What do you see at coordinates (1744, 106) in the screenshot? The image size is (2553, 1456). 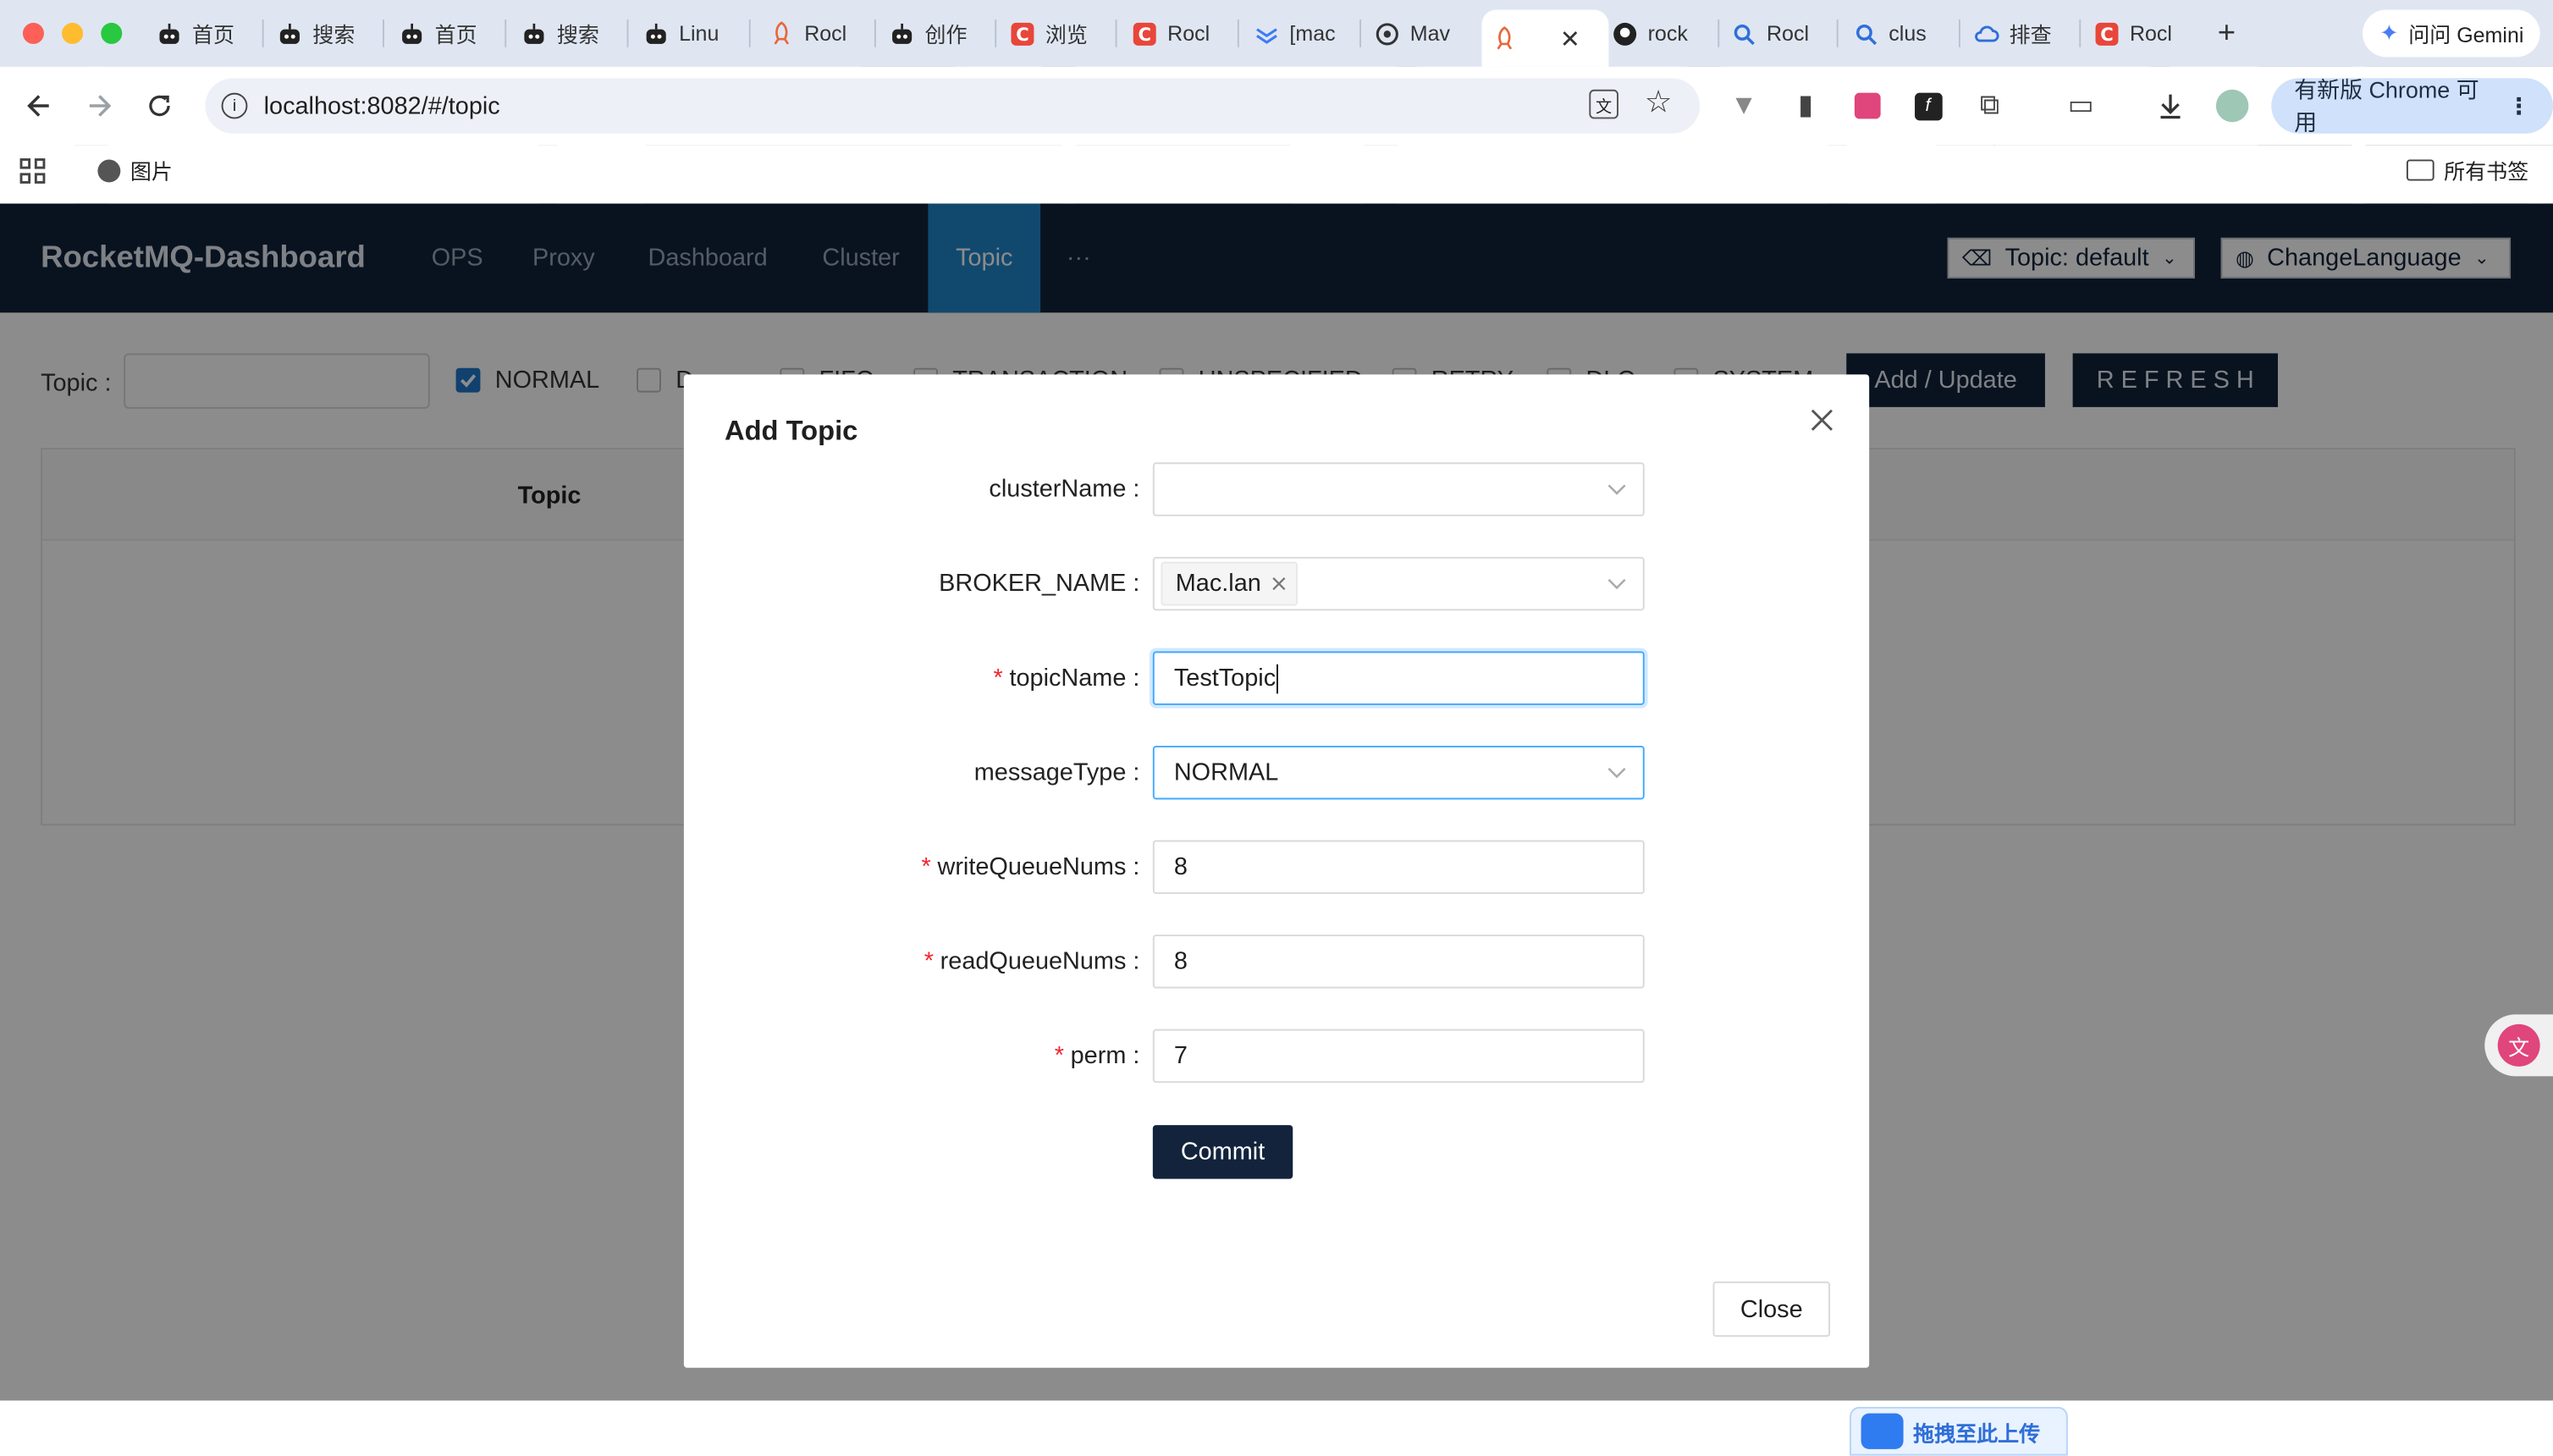 I see `vue-devtools-icon: ▼` at bounding box center [1744, 106].